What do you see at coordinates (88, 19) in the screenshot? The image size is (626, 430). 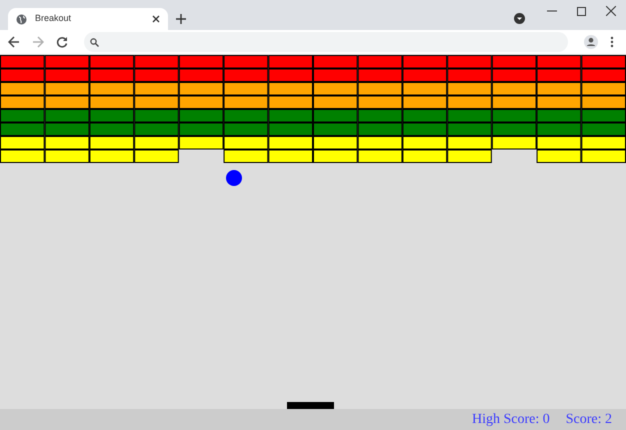 I see `browser-tab: Breakout` at bounding box center [88, 19].